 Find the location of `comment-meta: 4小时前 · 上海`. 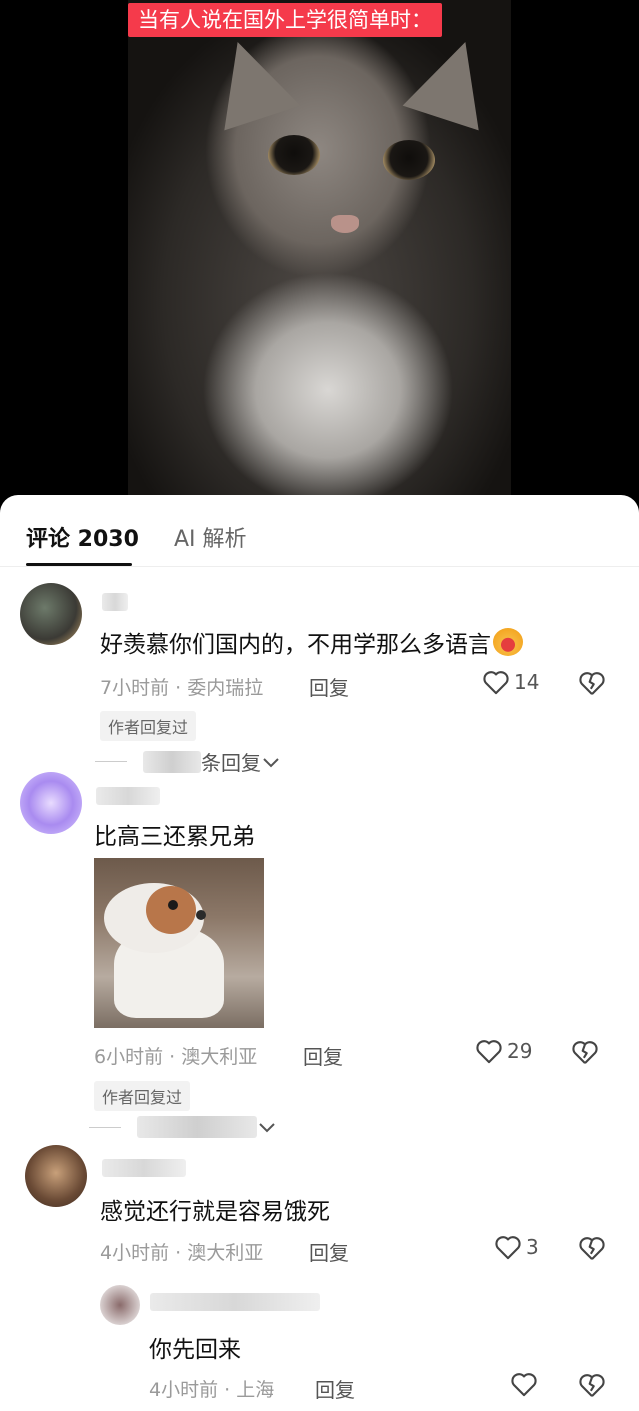

comment-meta: 4小时前 · 上海 is located at coordinates (212, 1390).